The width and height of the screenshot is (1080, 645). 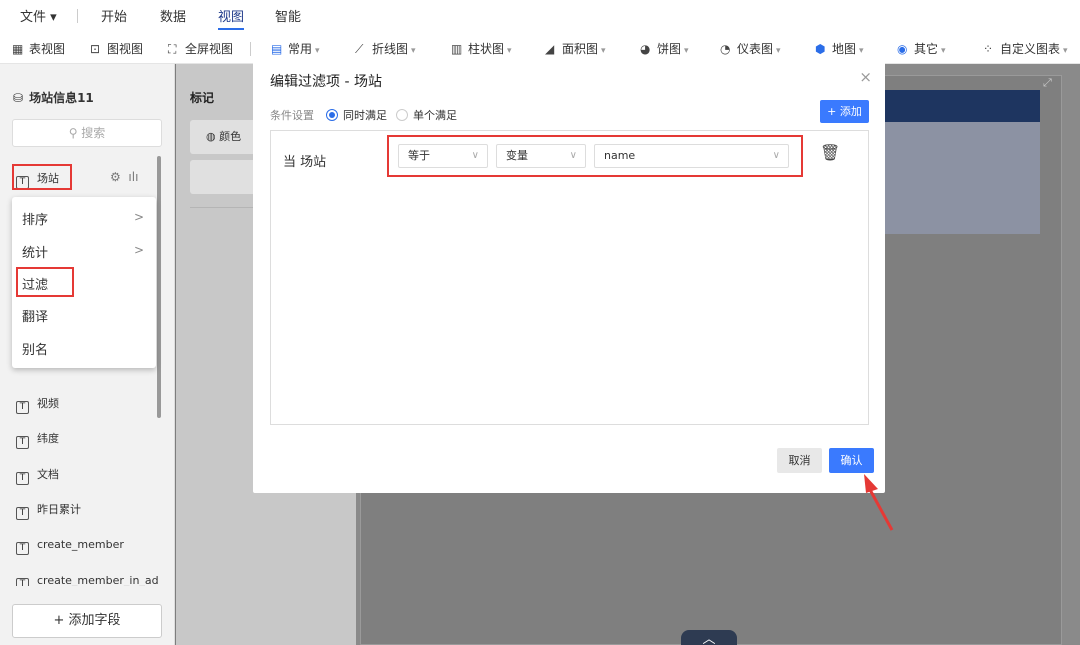 What do you see at coordinates (443, 156) in the screenshot?
I see `operator-select: 等于∨` at bounding box center [443, 156].